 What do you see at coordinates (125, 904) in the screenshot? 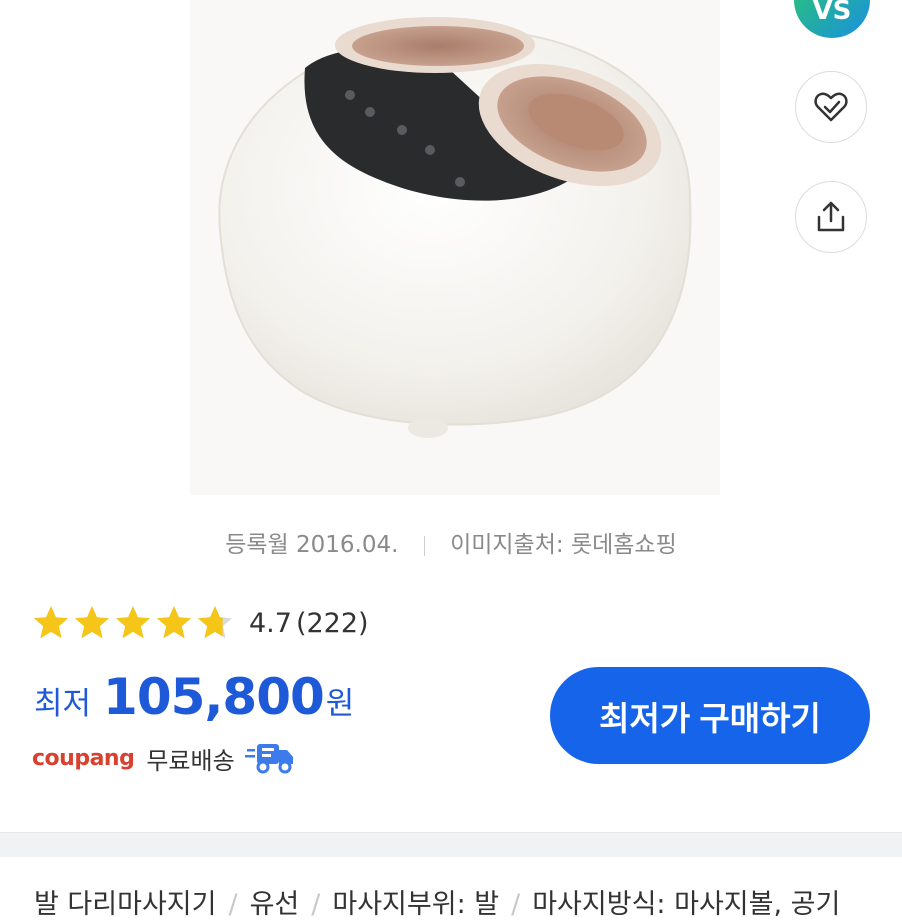
I see `spec-item: 발 다리마사지기` at bounding box center [125, 904].